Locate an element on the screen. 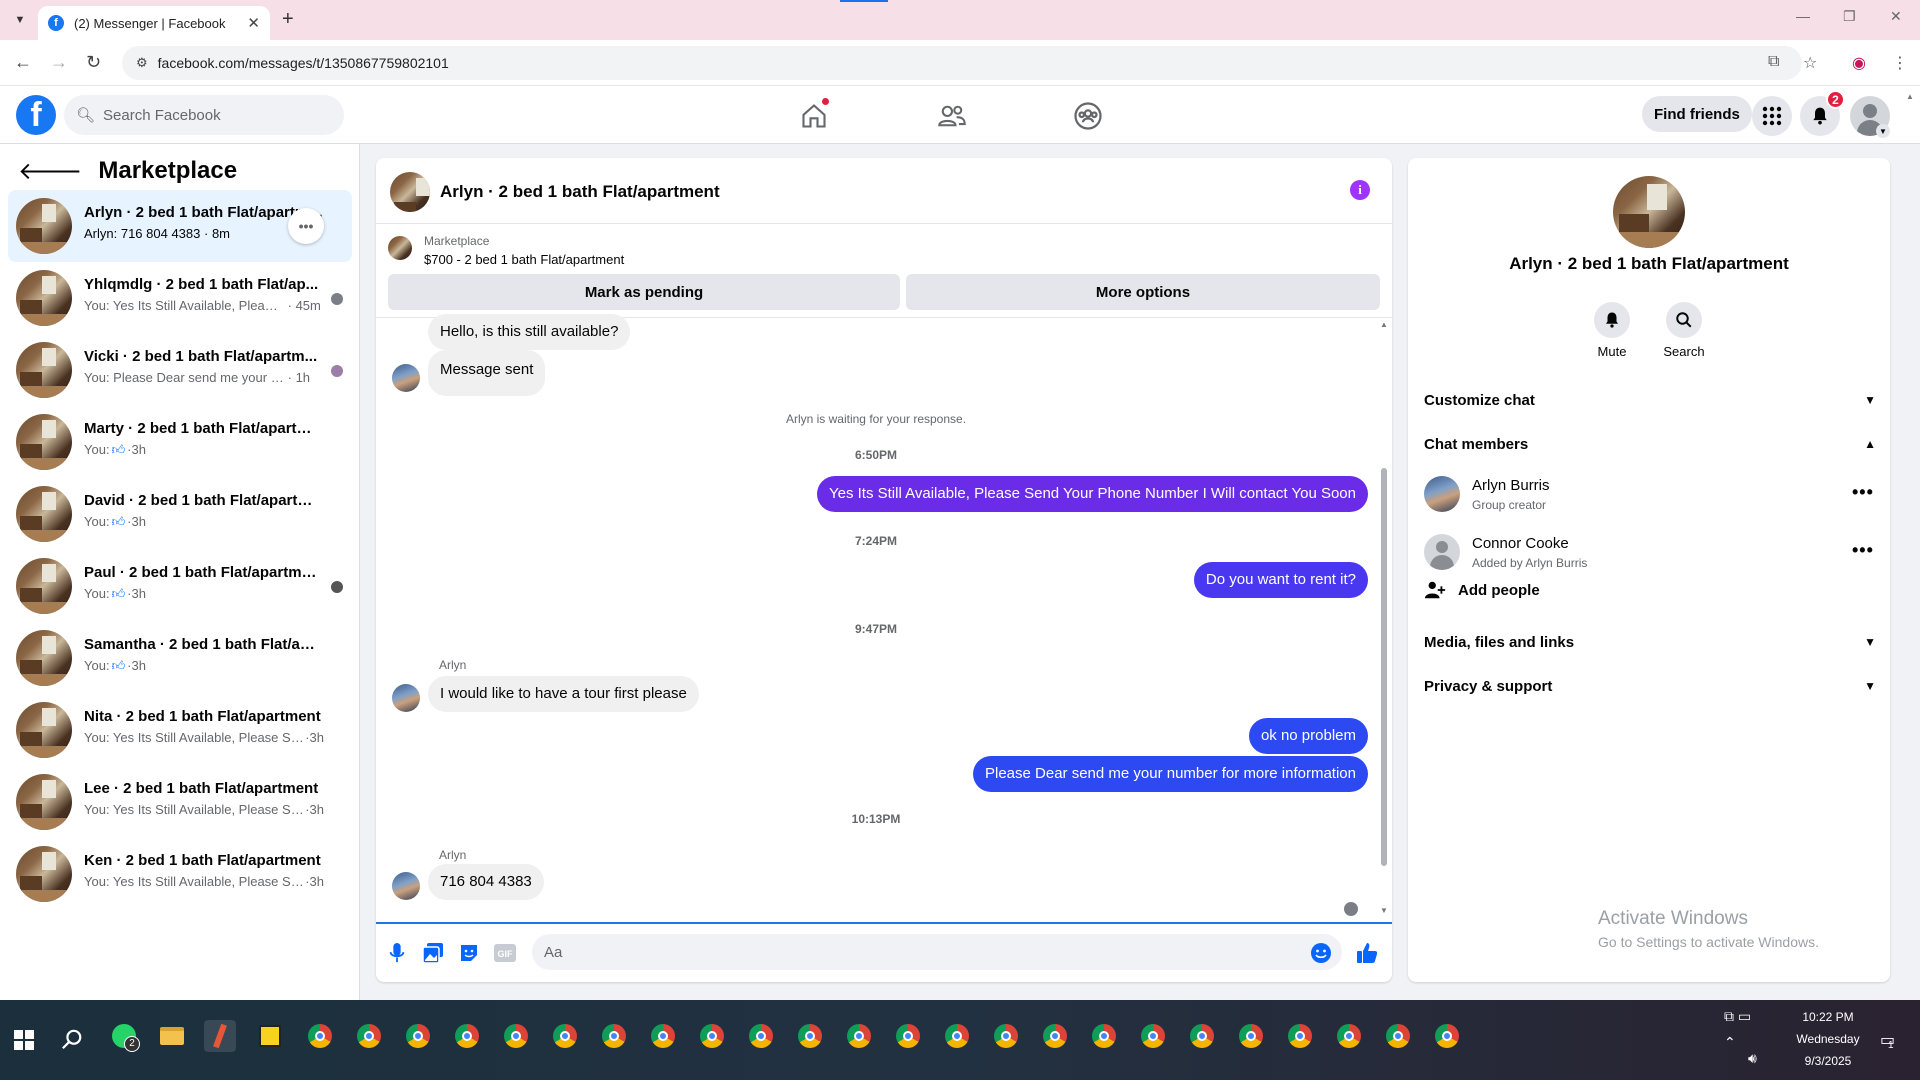  mark-as-pending-button: Mark as pending is located at coordinates (644, 292).